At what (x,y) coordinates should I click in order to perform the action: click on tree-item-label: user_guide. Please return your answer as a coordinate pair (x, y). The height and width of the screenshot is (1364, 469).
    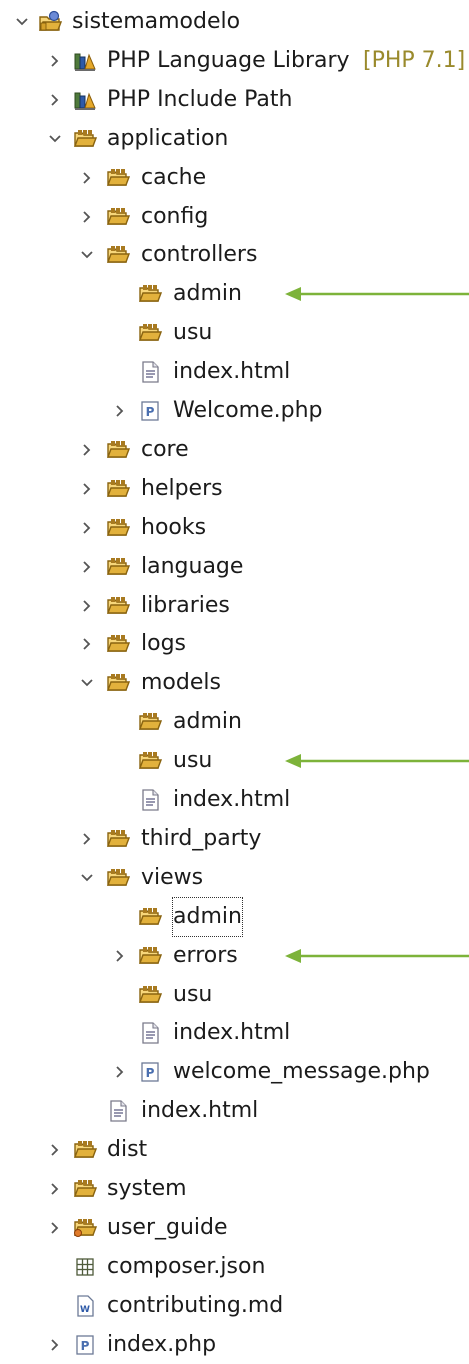
    Looking at the image, I should click on (167, 1227).